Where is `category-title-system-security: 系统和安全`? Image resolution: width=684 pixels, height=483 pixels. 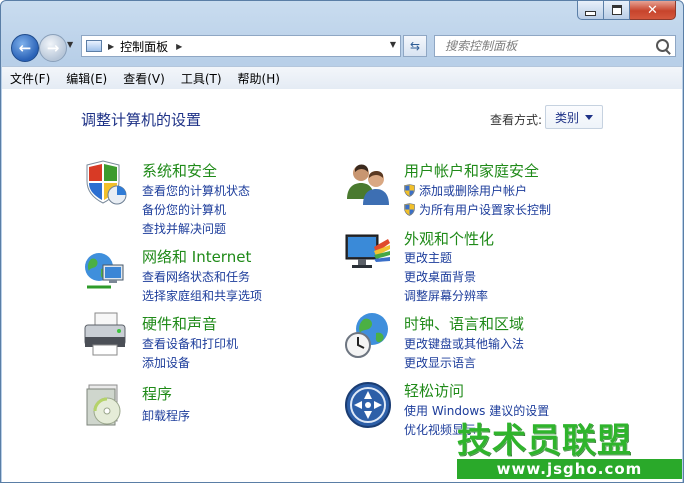
category-title-system-security: 系统和安全 is located at coordinates (179, 170).